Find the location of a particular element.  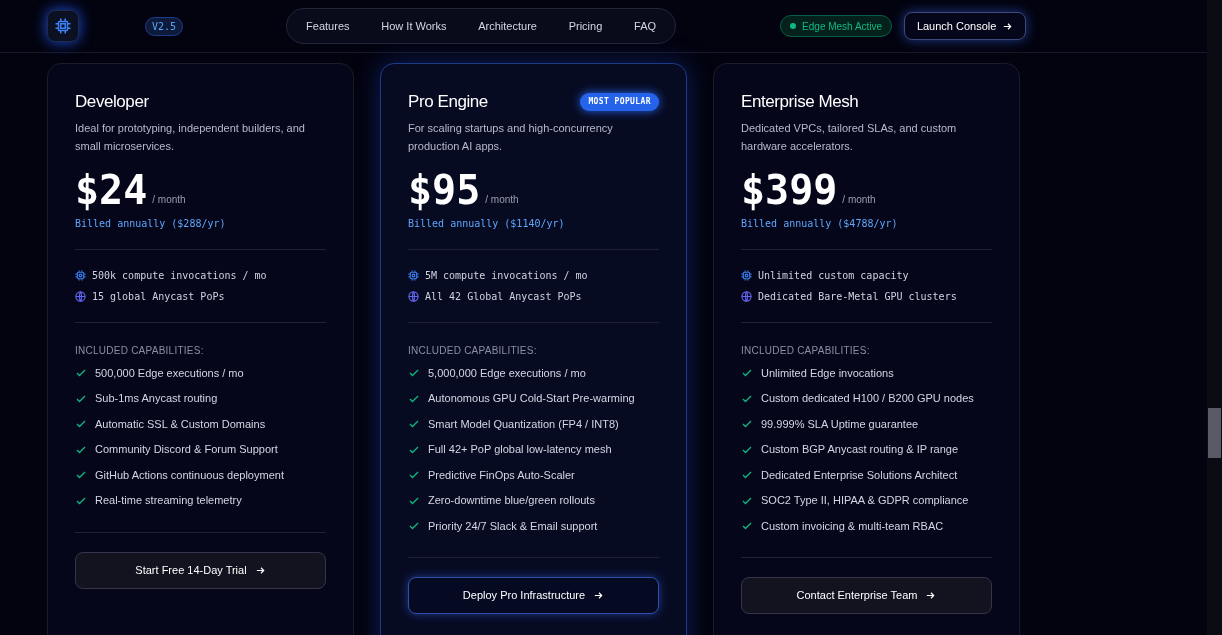

capability-text: GitHub Actions continuous deployment is located at coordinates (189, 475).